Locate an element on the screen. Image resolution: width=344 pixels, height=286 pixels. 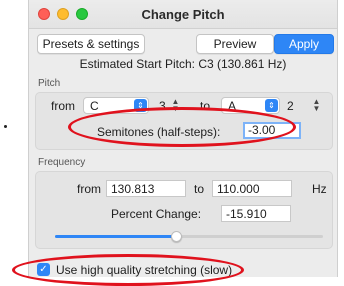
annotation-circle-checkbox is located at coordinates (128, 270).